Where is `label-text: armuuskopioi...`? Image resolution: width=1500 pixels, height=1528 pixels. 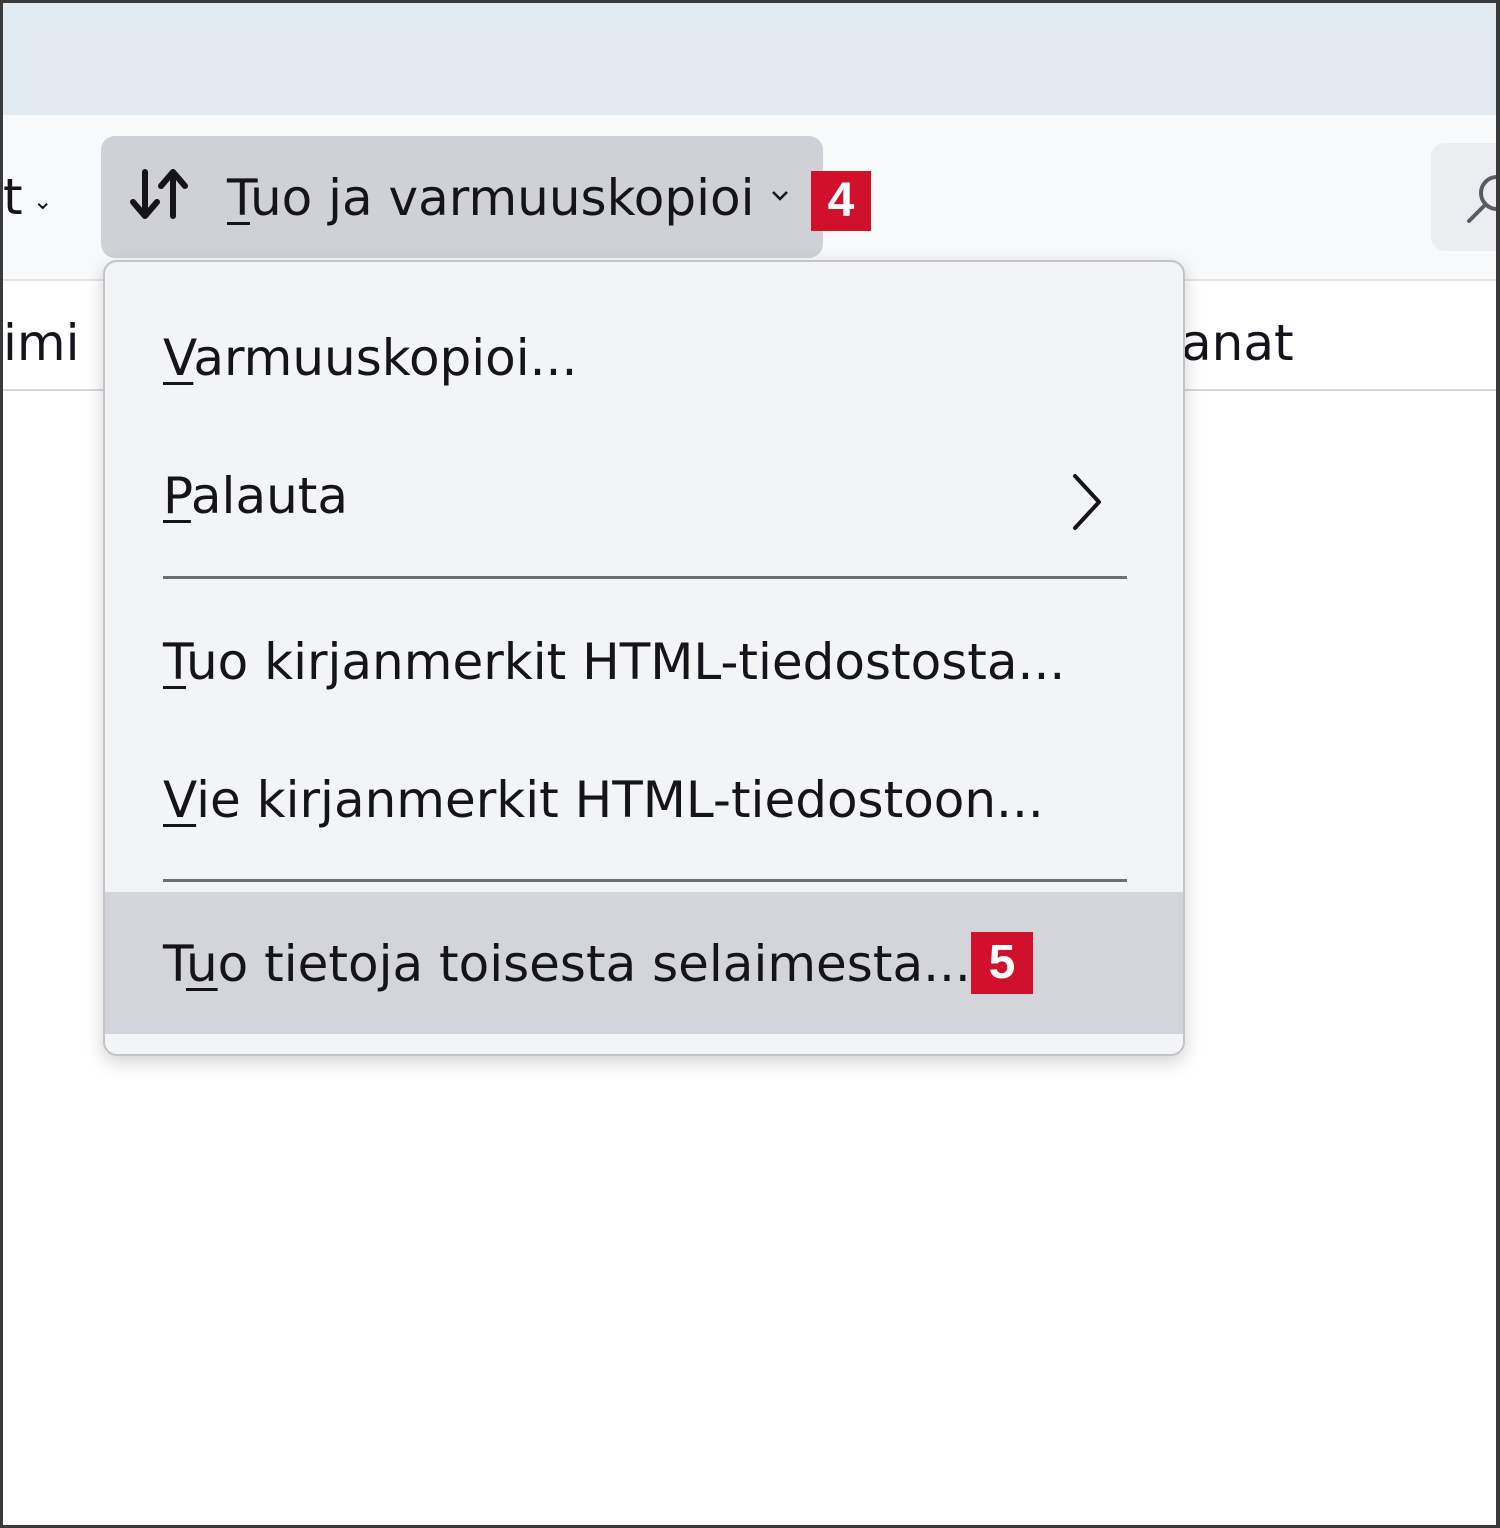 label-text: armuuskopioi... is located at coordinates (385, 358).